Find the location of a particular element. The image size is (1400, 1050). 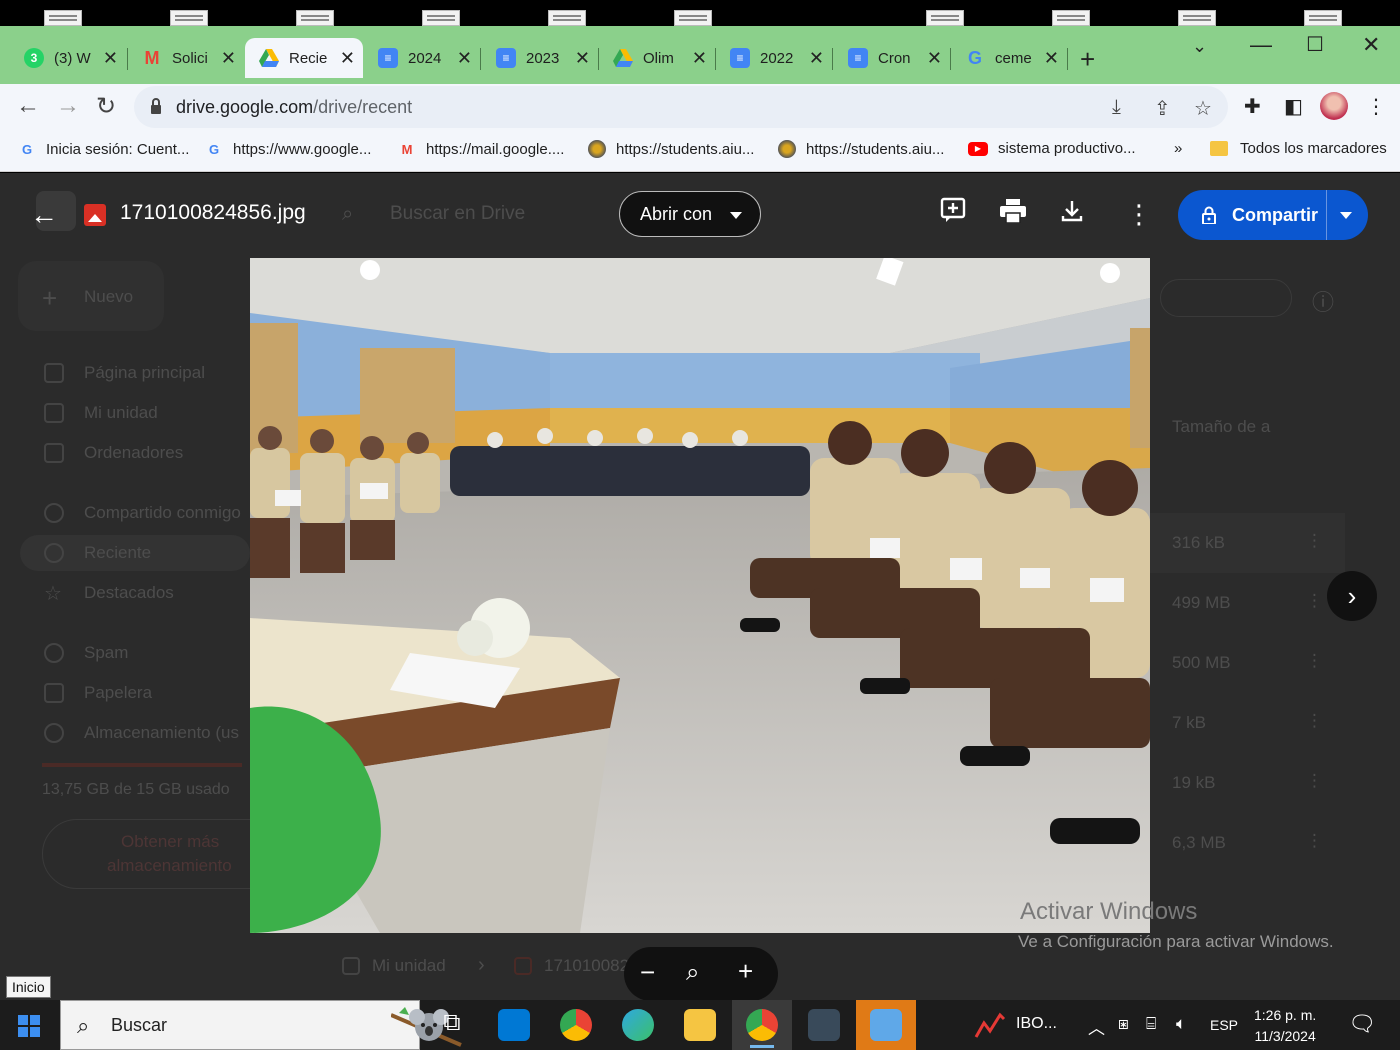

nav-item-spam: Spam is located at coordinates (106, 653).